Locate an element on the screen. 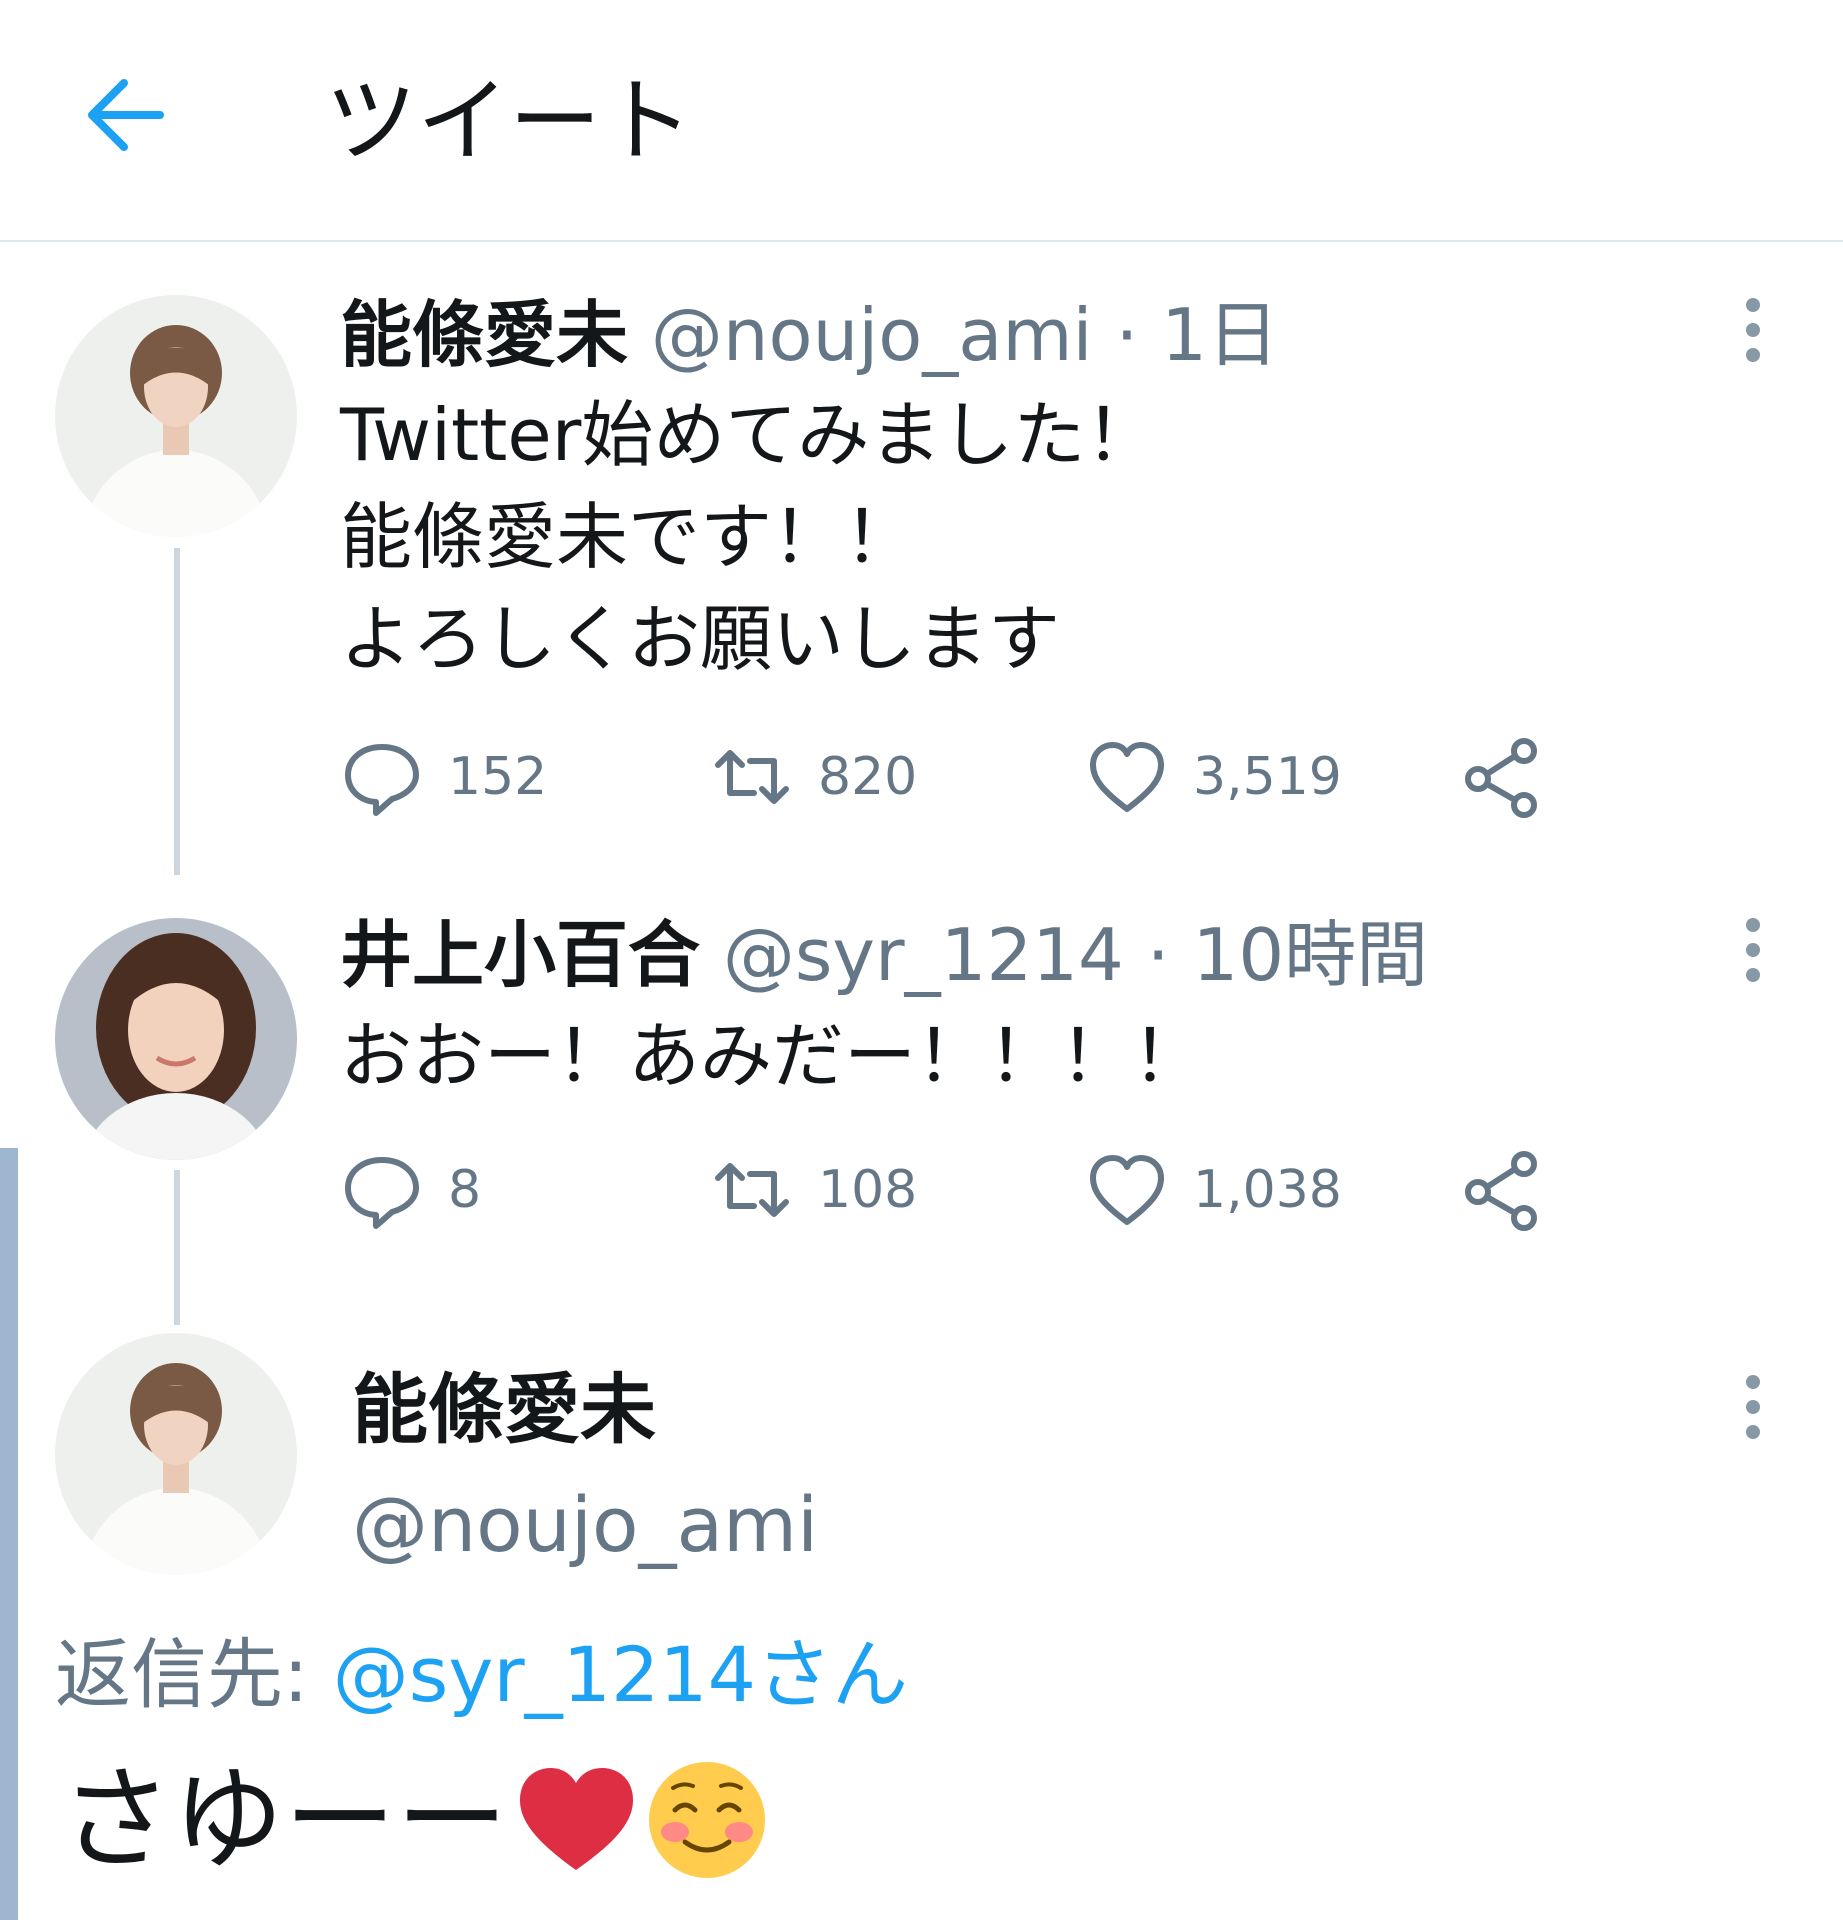 The height and width of the screenshot is (1920, 1843). tweet-text: Twitter始めてみました！ 能條愛未です！！ よろしくお願いします is located at coordinates (748, 537).